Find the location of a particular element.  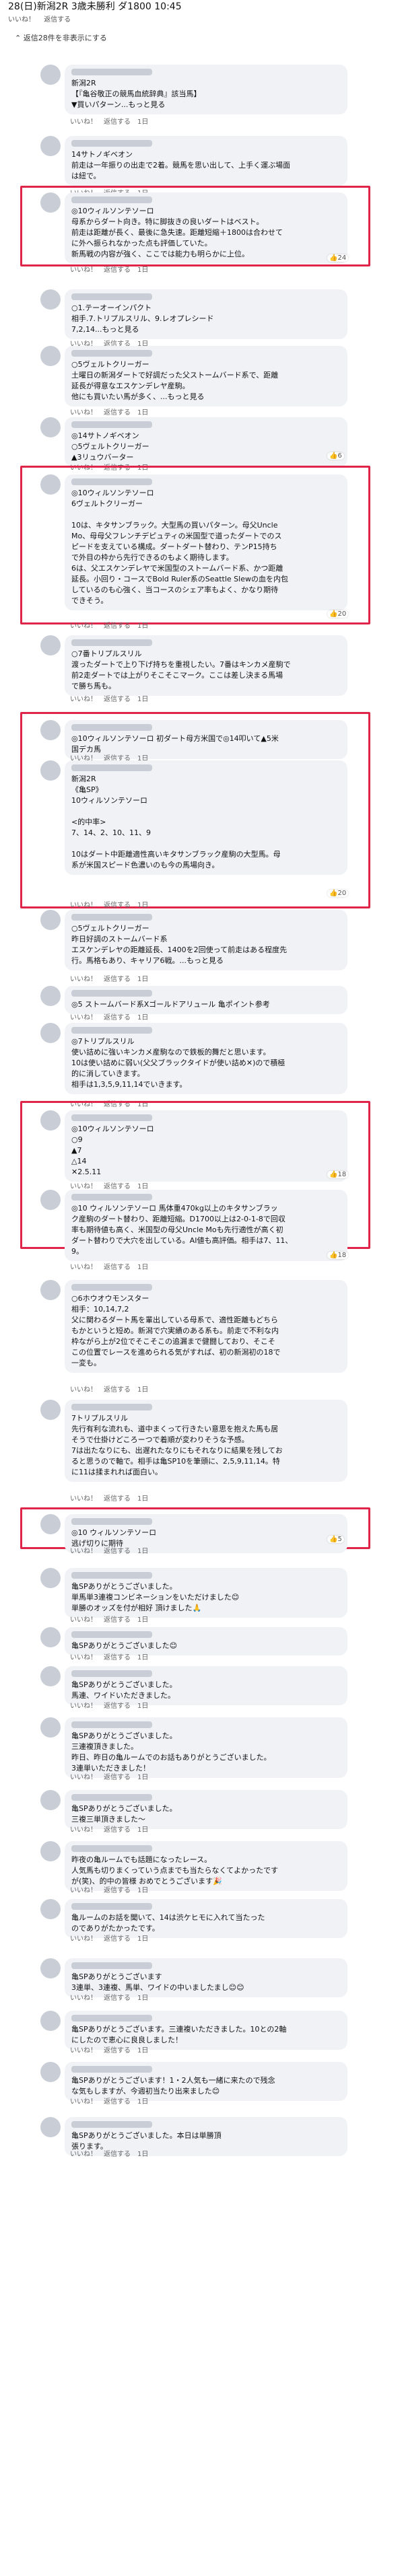

reaction-count: 👍5 is located at coordinates (335, 1539).